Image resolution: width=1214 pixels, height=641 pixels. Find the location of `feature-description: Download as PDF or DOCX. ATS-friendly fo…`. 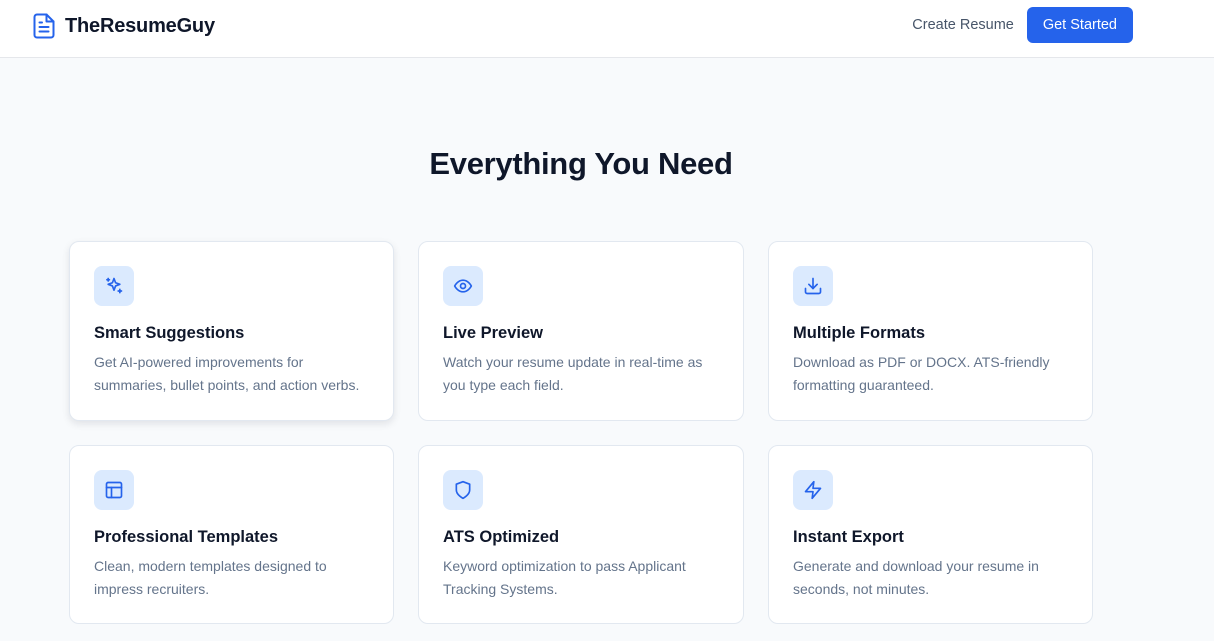

feature-description: Download as PDF or DOCX. ATS-friendly fo… is located at coordinates (921, 373).